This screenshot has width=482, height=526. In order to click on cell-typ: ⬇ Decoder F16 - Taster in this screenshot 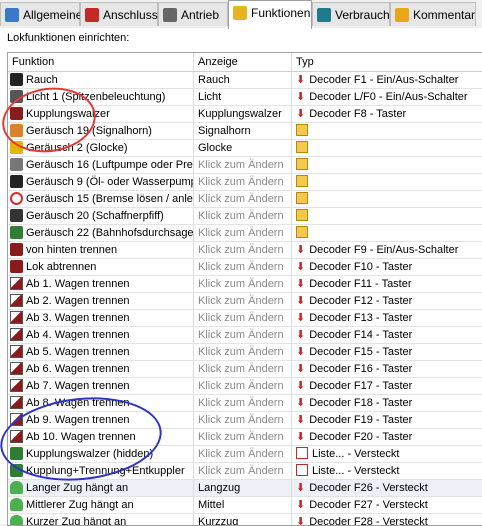, I will do `click(387, 369)`.